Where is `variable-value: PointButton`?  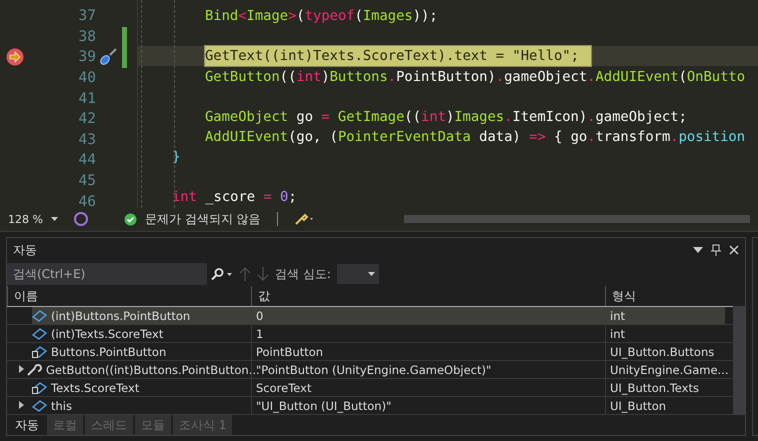
variable-value: PointButton is located at coordinates (428, 351).